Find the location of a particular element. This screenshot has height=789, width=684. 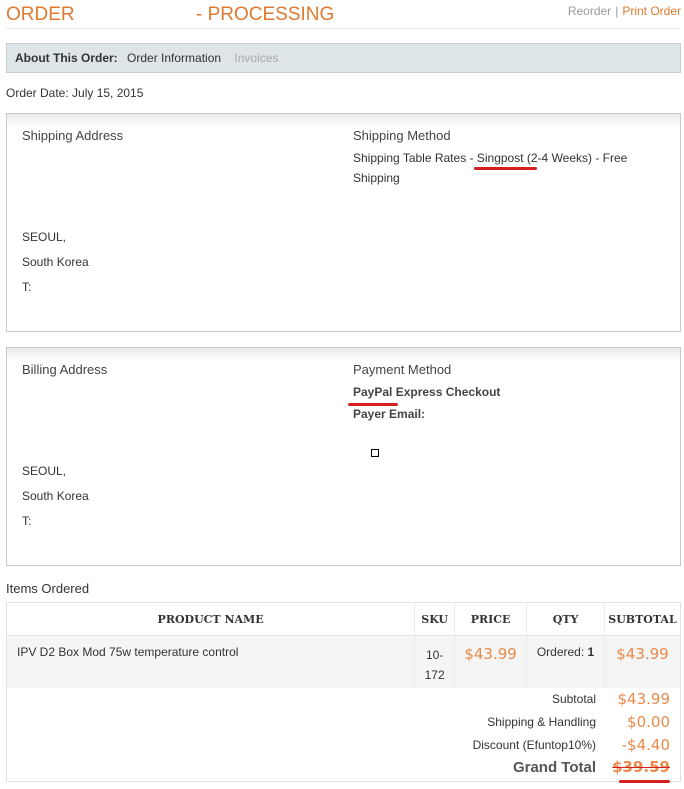

shipping-address-city: SEOUL, is located at coordinates (44, 237).